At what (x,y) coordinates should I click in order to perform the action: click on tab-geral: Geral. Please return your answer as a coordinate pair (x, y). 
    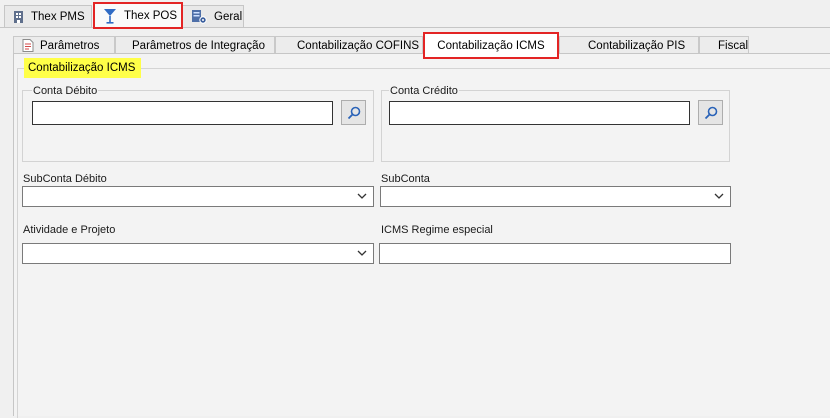
    Looking at the image, I should click on (213, 16).